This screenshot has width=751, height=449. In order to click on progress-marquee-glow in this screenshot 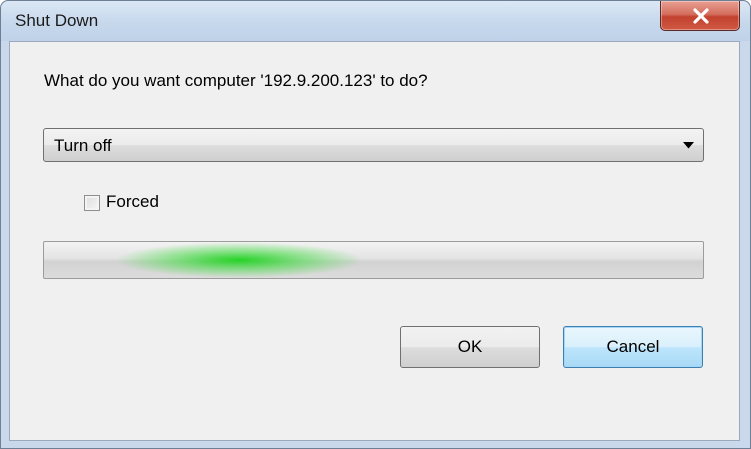, I will do `click(239, 260)`.